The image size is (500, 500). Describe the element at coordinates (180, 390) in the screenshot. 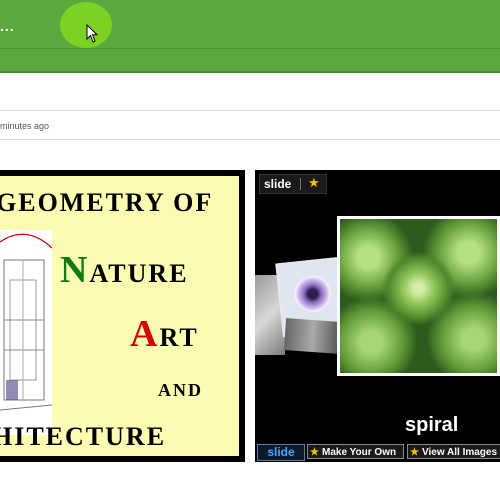

I see `poster-line-4: AND` at that location.